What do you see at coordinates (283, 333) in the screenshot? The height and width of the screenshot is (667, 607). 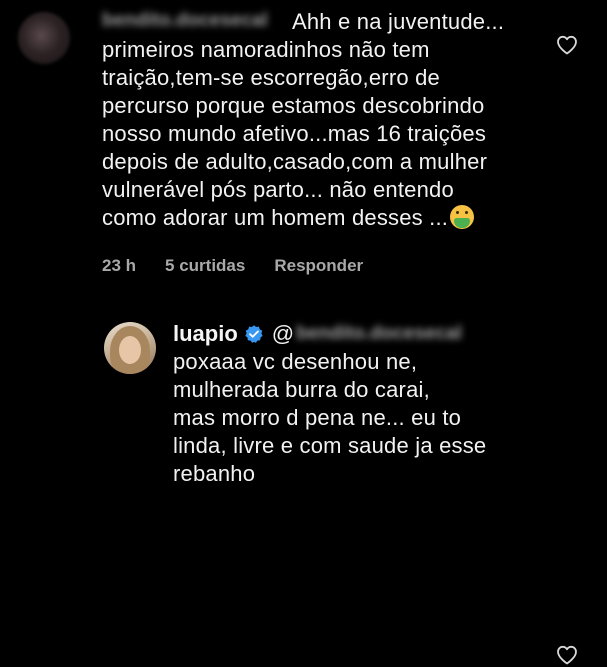 I see `mention-at-sign: @` at bounding box center [283, 333].